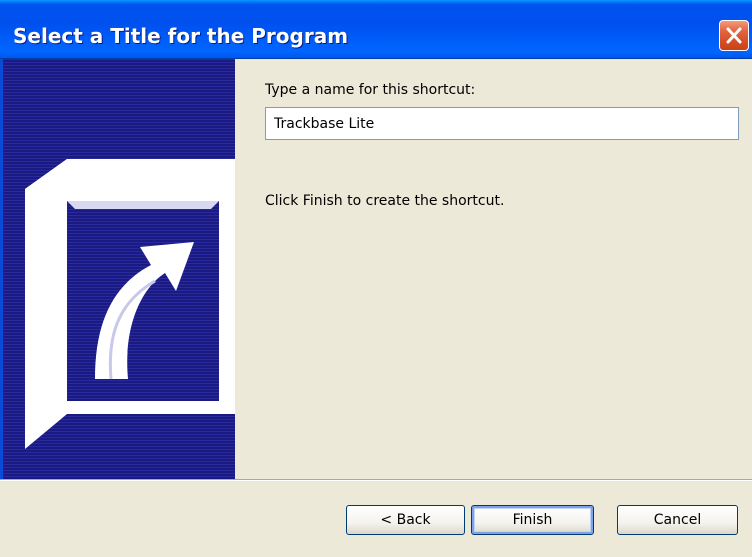 The height and width of the screenshot is (557, 752). Describe the element at coordinates (677, 520) in the screenshot. I see `cancel-button: Cancel` at that location.